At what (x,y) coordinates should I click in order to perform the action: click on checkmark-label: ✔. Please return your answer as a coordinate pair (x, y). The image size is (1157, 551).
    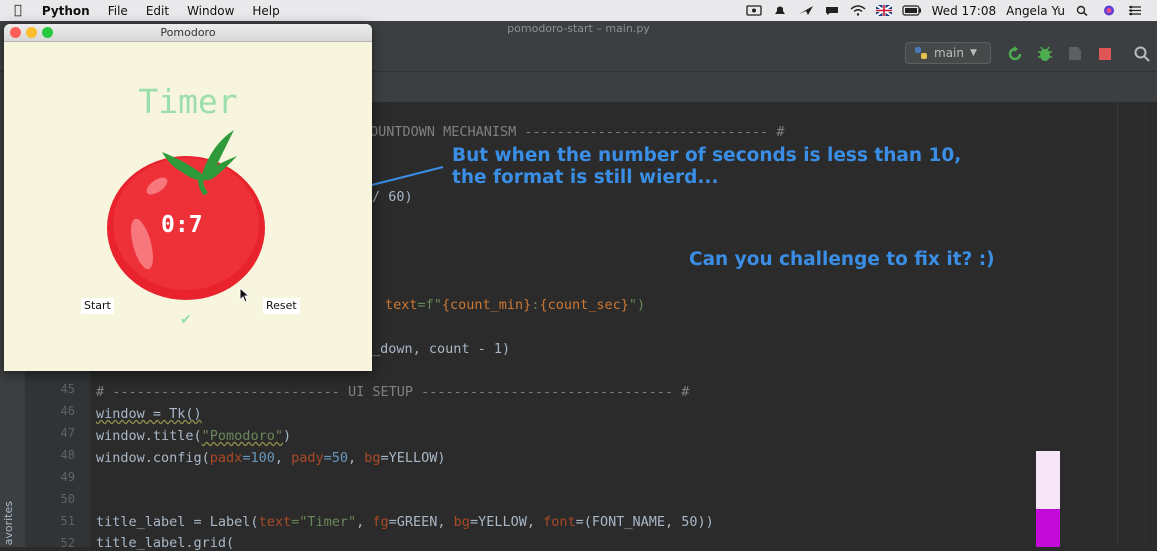
    Looking at the image, I should click on (186, 320).